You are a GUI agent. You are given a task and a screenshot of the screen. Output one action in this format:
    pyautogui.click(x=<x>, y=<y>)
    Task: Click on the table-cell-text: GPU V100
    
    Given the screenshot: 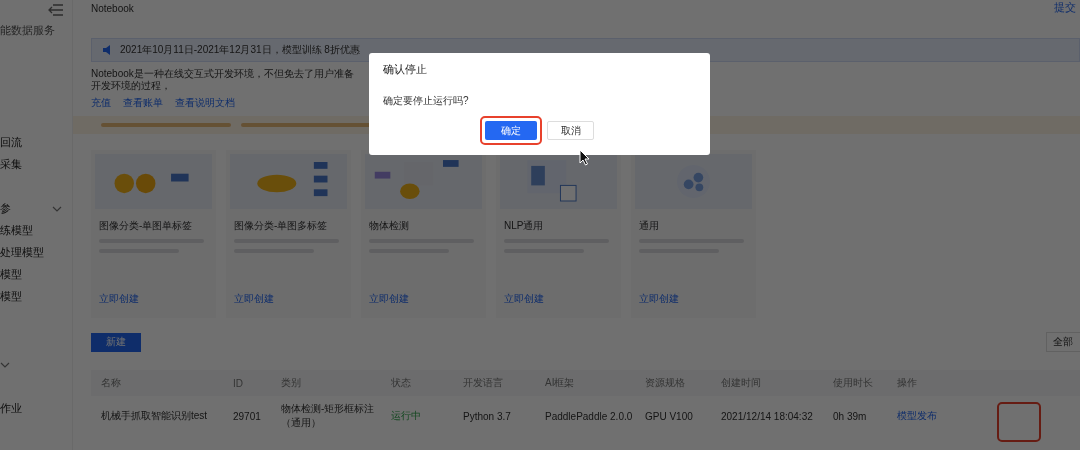 What is the action you would take?
    pyautogui.click(x=669, y=416)
    